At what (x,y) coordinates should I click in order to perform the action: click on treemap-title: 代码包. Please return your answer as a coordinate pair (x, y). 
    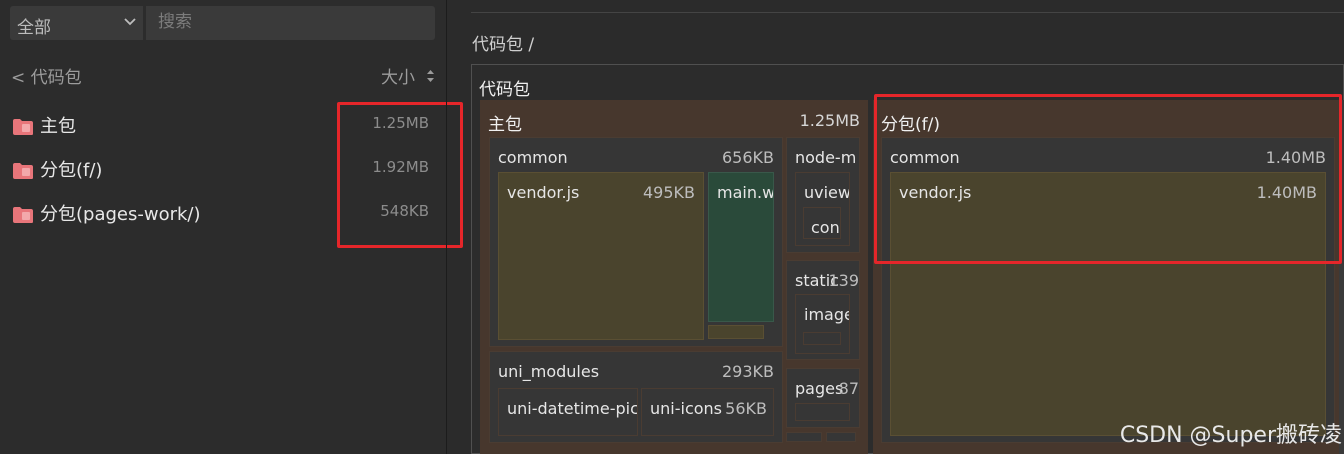
    Looking at the image, I should click on (504, 90).